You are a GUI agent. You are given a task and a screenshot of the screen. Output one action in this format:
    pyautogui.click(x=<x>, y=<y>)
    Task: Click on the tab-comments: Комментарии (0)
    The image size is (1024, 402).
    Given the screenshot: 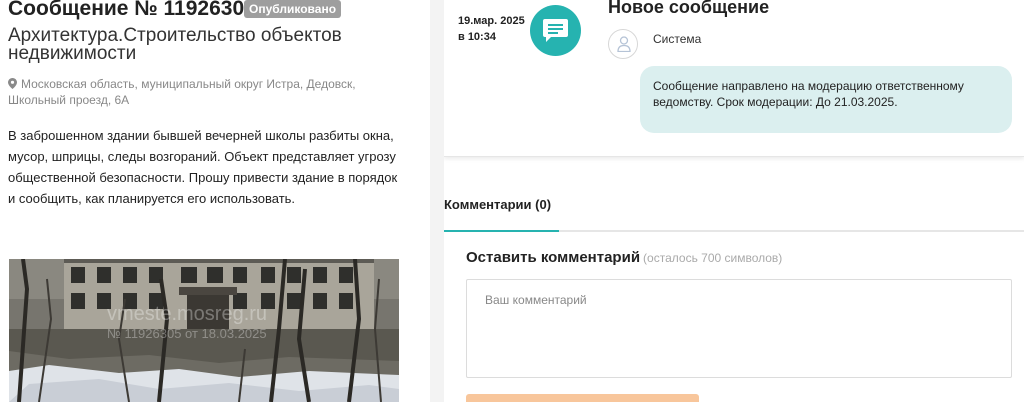 What is the action you would take?
    pyautogui.click(x=497, y=204)
    